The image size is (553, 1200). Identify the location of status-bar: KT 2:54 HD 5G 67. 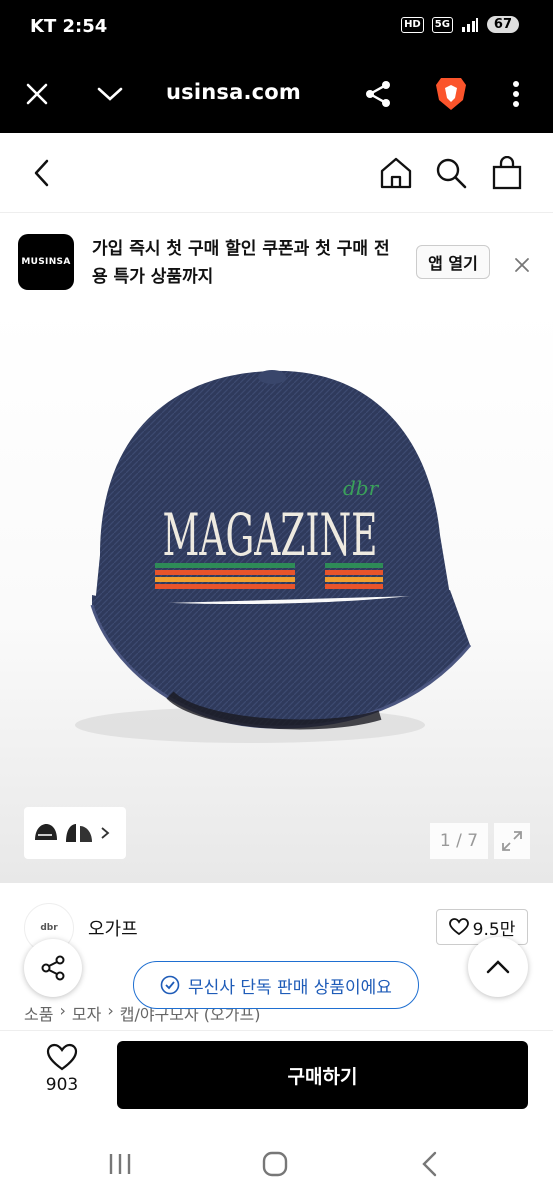
(276, 28).